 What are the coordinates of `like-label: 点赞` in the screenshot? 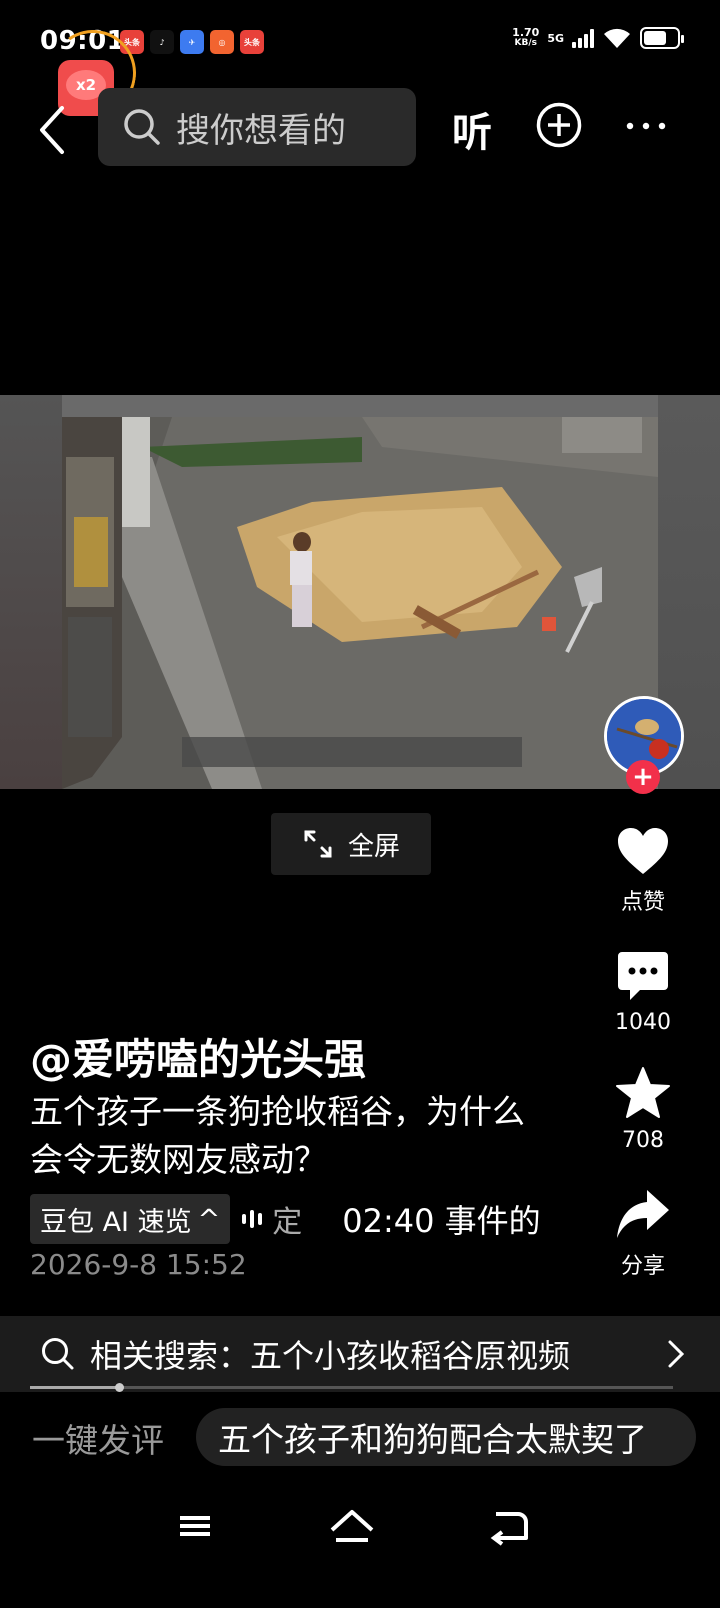 It's located at (642, 902).